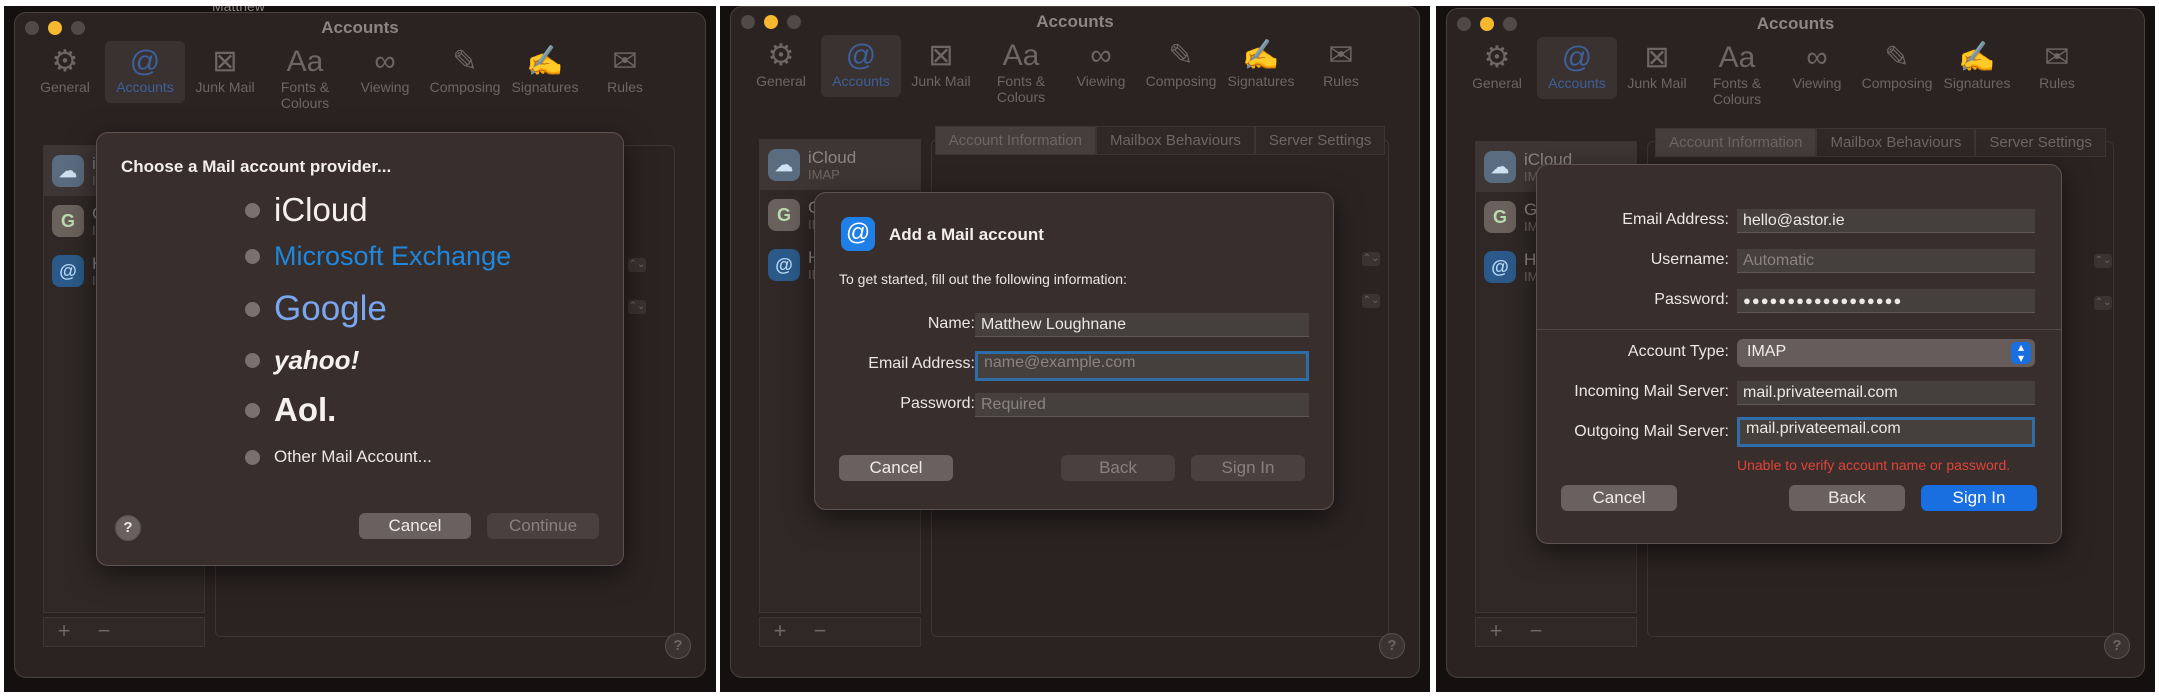  Describe the element at coordinates (68, 221) in the screenshot. I see `google-icon: G` at that location.